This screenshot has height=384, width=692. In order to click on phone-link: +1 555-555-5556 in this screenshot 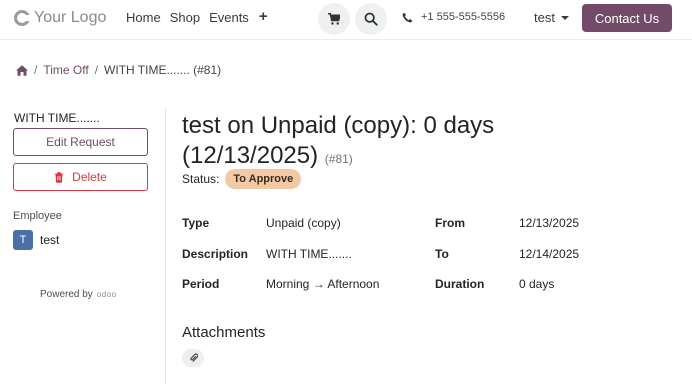, I will do `click(453, 17)`.